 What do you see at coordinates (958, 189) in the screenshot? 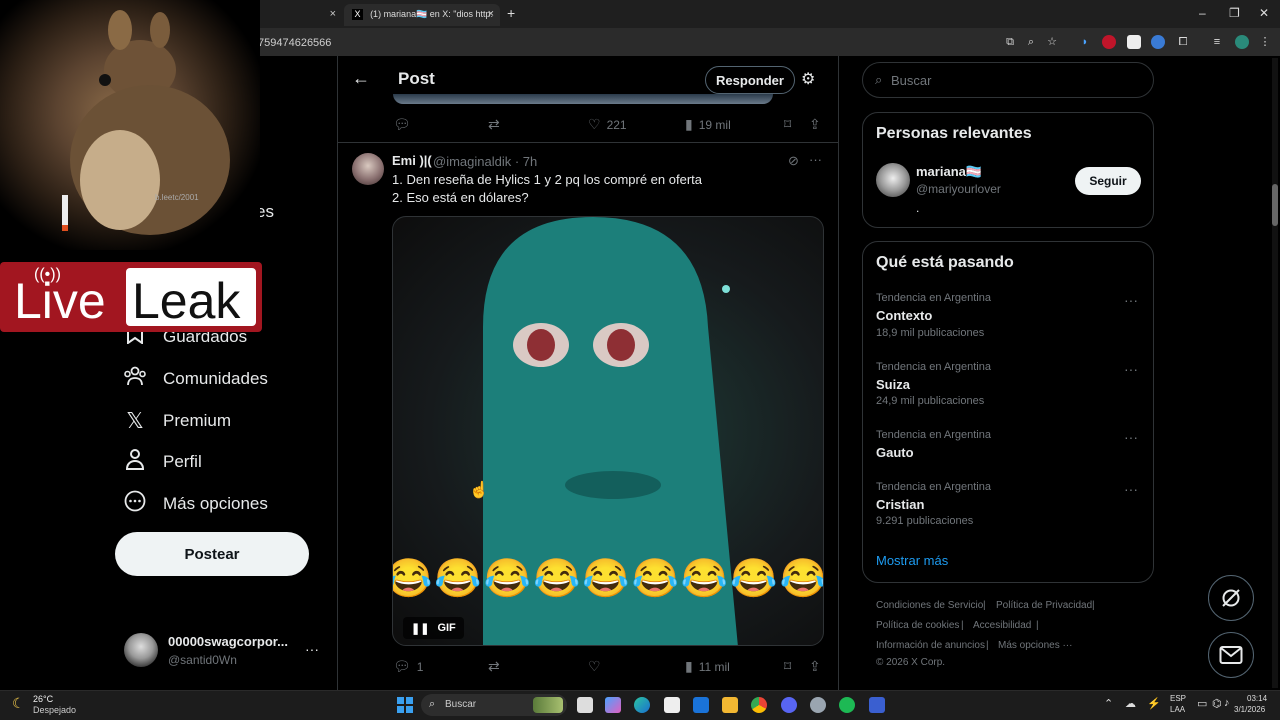
I see `relevant-handle: @mariyourlover` at bounding box center [958, 189].